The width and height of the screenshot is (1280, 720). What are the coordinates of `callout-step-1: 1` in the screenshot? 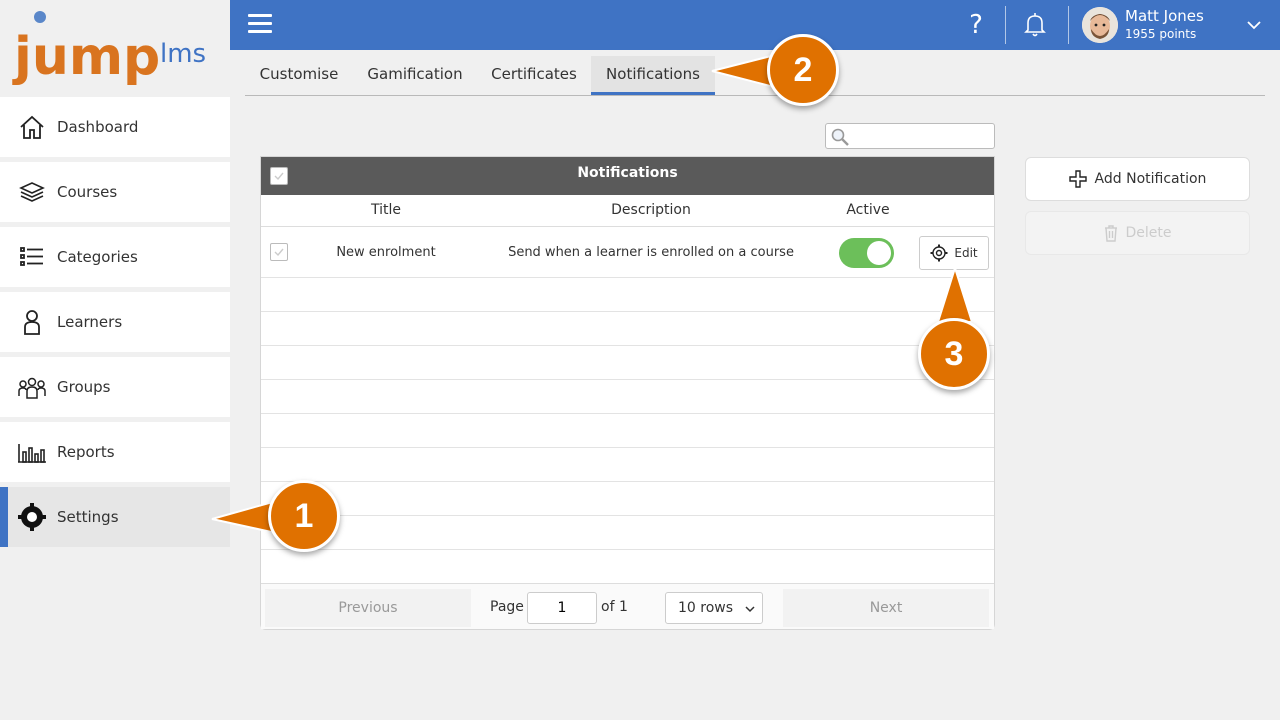 It's located at (304, 516).